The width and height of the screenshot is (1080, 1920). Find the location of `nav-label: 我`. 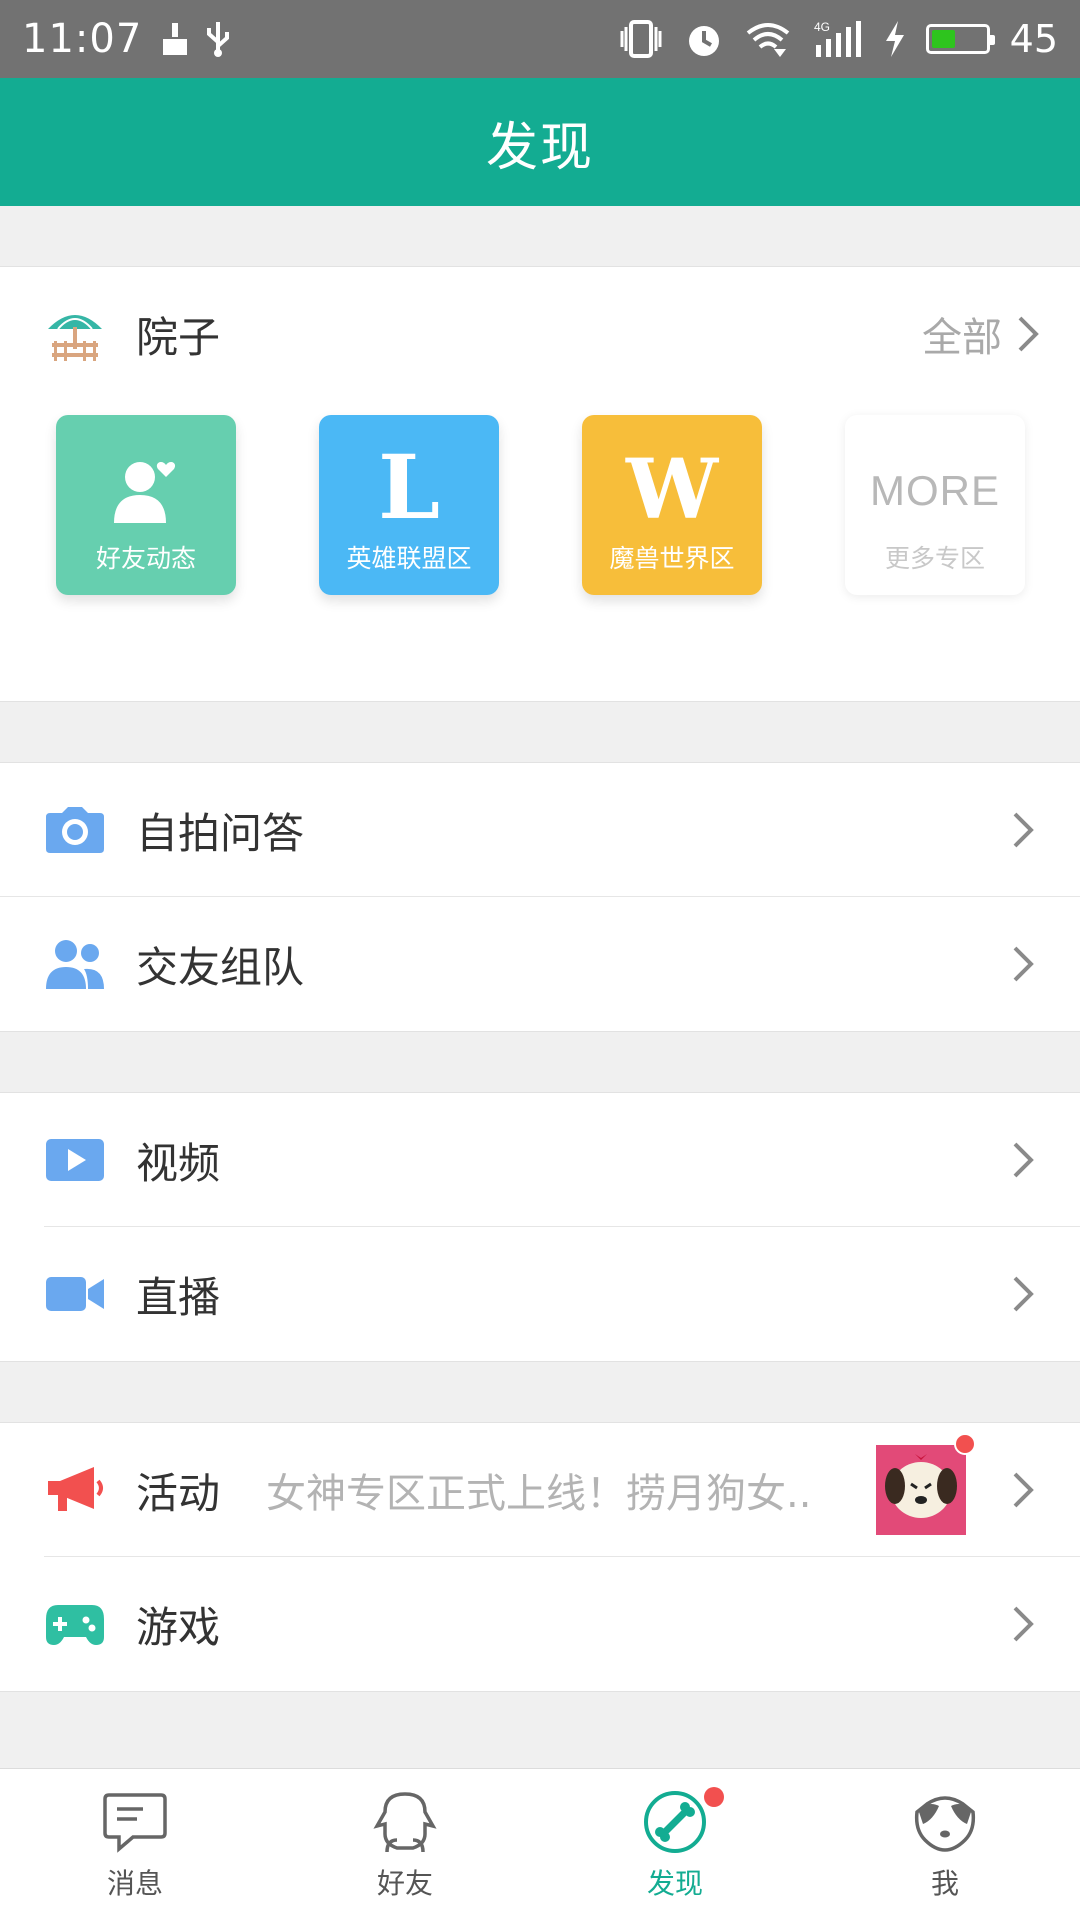

nav-label: 我 is located at coordinates (944, 1883).